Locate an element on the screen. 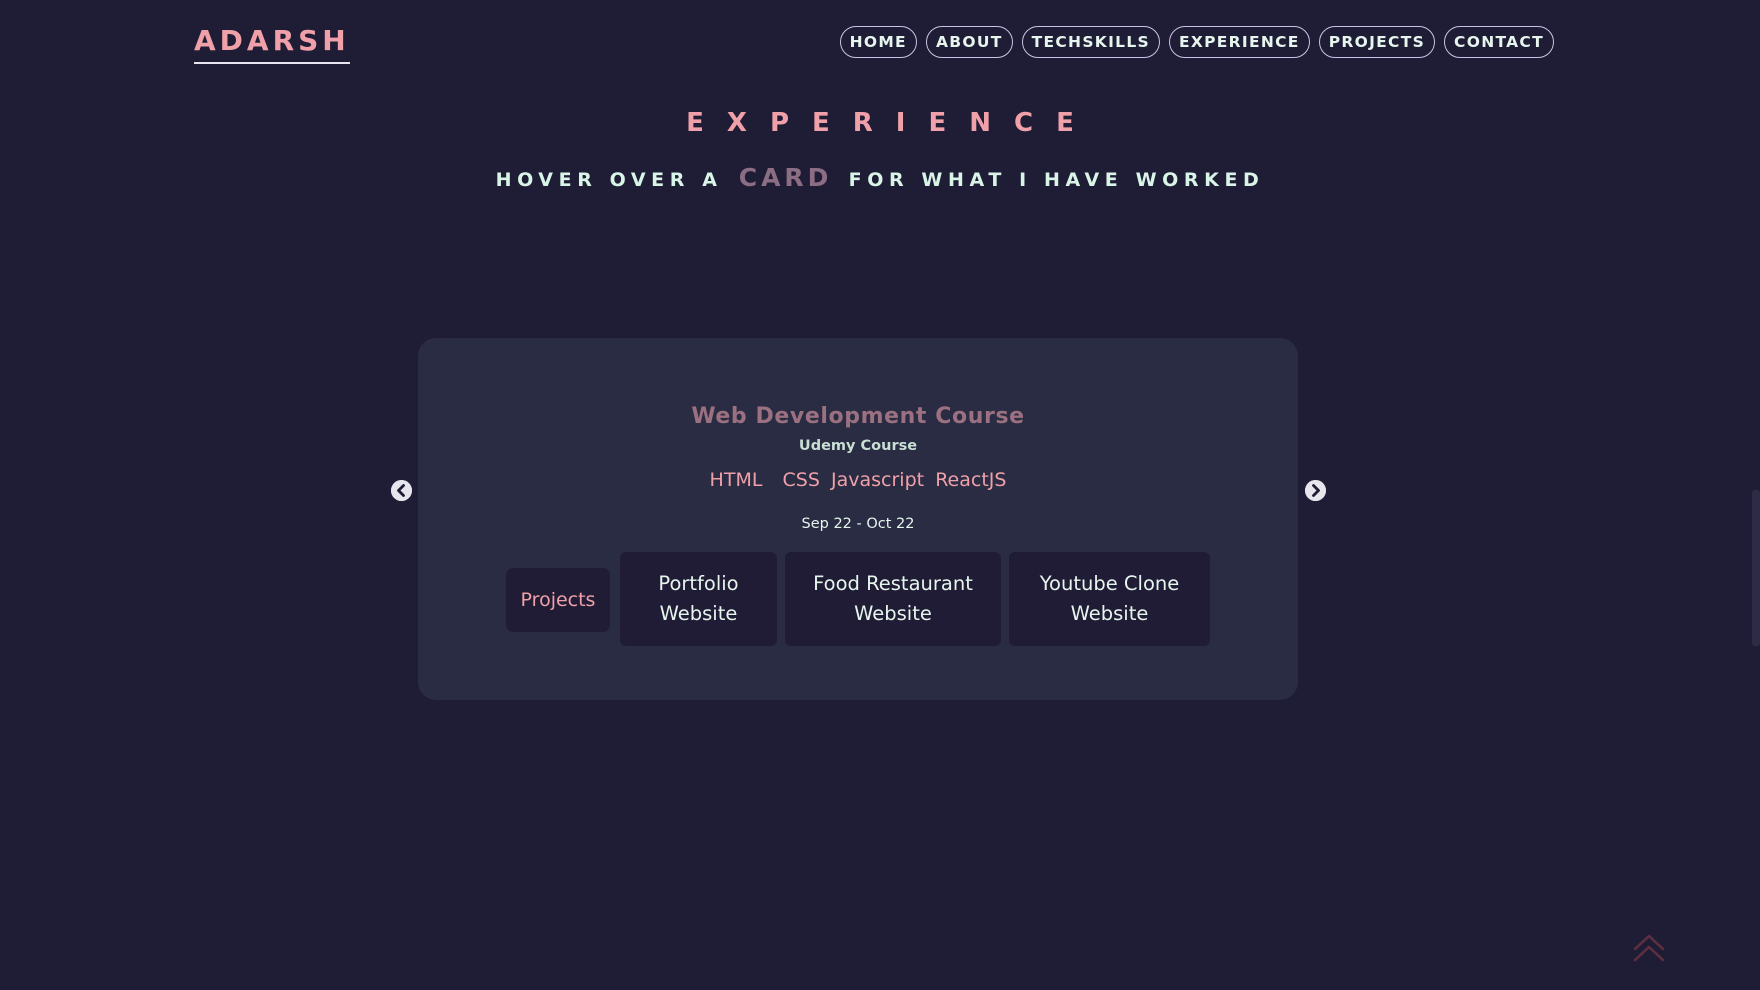 This screenshot has height=990, width=1760. project-tile-line: Food Restaurant is located at coordinates (893, 583).